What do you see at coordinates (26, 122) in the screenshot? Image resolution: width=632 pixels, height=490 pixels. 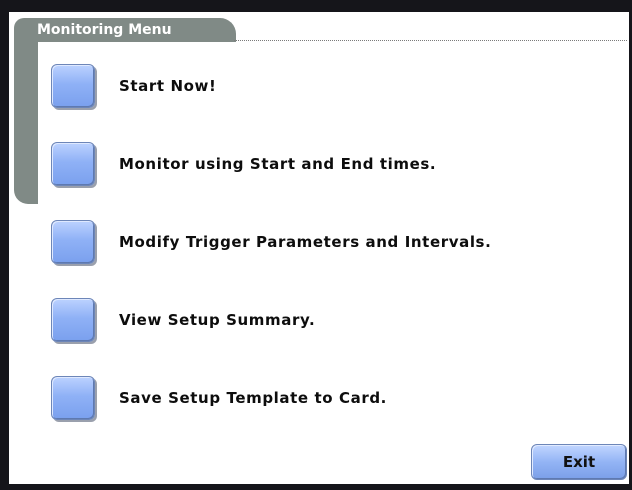 I see `side-bar` at bounding box center [26, 122].